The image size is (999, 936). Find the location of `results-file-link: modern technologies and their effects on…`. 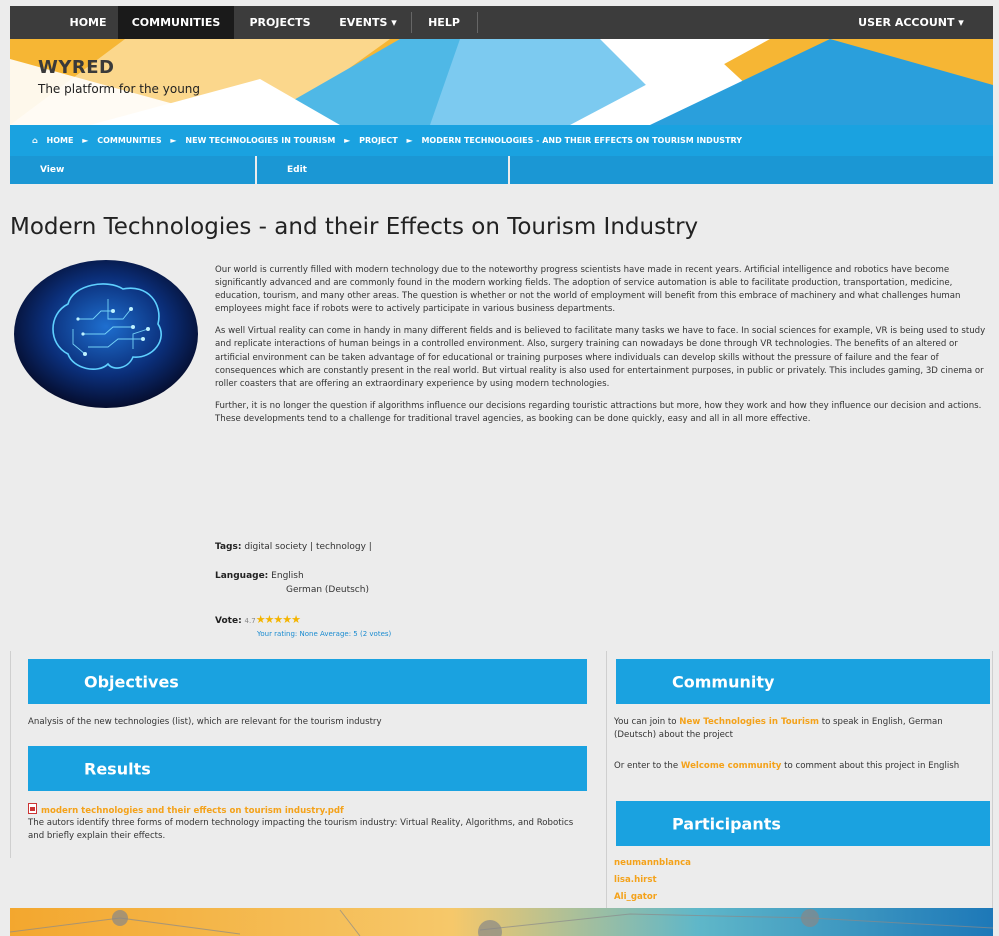

results-file-link: modern technologies and their effects on… is located at coordinates (192, 811).